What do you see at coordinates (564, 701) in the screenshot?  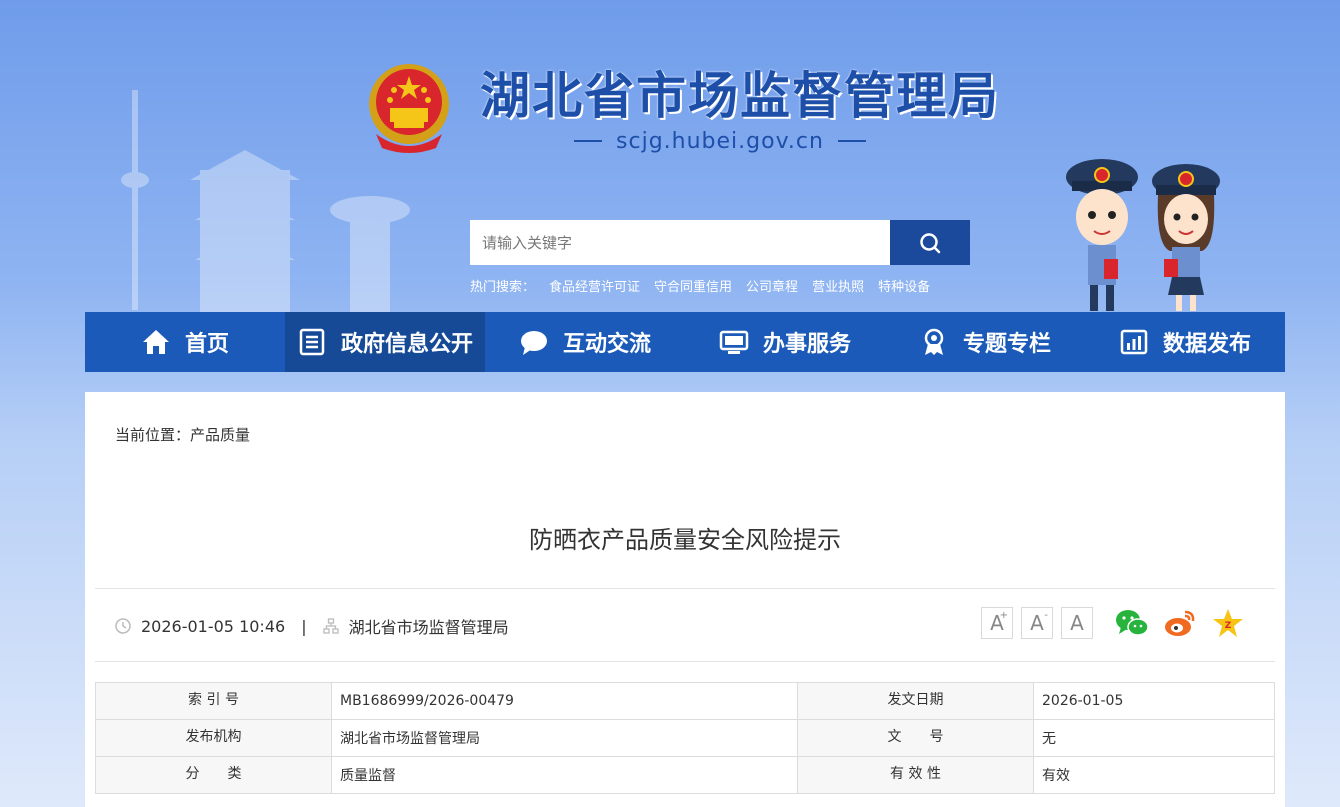 I see `index-value: MB1686999/2026-00479` at bounding box center [564, 701].